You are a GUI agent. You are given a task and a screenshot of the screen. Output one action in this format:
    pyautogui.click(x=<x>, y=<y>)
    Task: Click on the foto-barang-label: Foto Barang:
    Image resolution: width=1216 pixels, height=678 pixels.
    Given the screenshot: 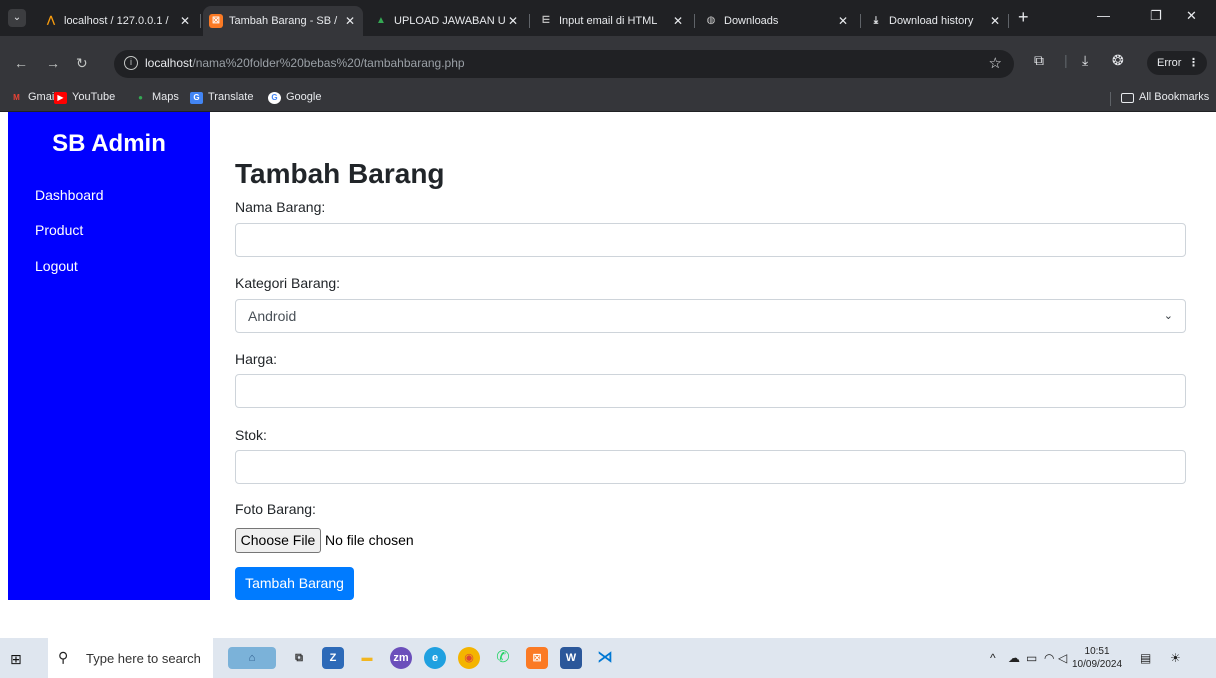 What is the action you would take?
    pyautogui.click(x=275, y=509)
    